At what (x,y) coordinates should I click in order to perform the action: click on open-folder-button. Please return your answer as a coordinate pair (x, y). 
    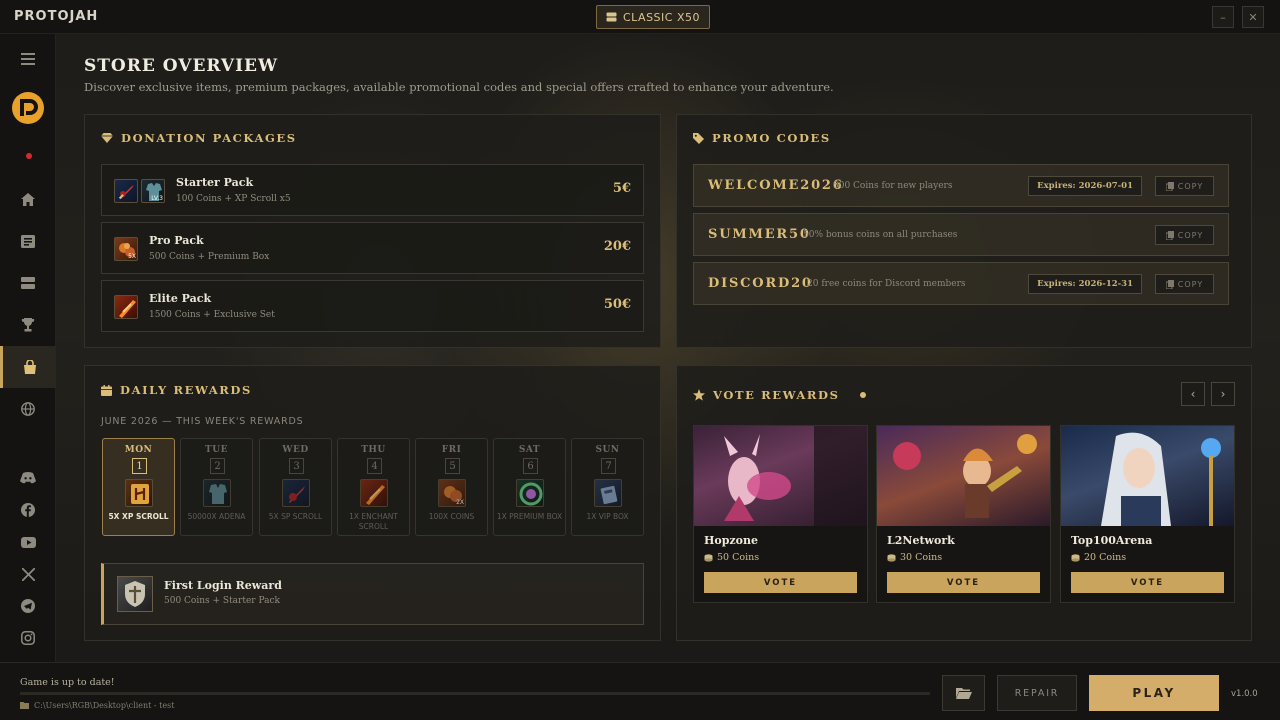
    Looking at the image, I should click on (963, 693).